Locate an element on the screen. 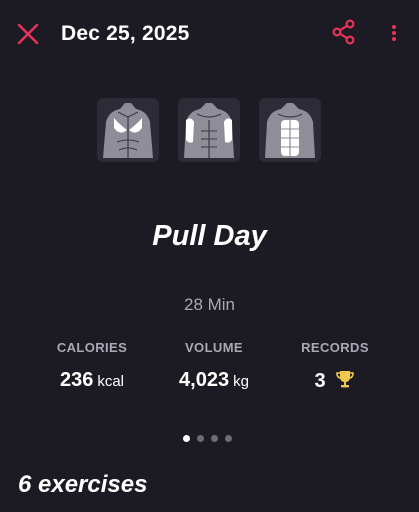 Image resolution: width=419 pixels, height=512 pixels. close-button is located at coordinates (28, 34).